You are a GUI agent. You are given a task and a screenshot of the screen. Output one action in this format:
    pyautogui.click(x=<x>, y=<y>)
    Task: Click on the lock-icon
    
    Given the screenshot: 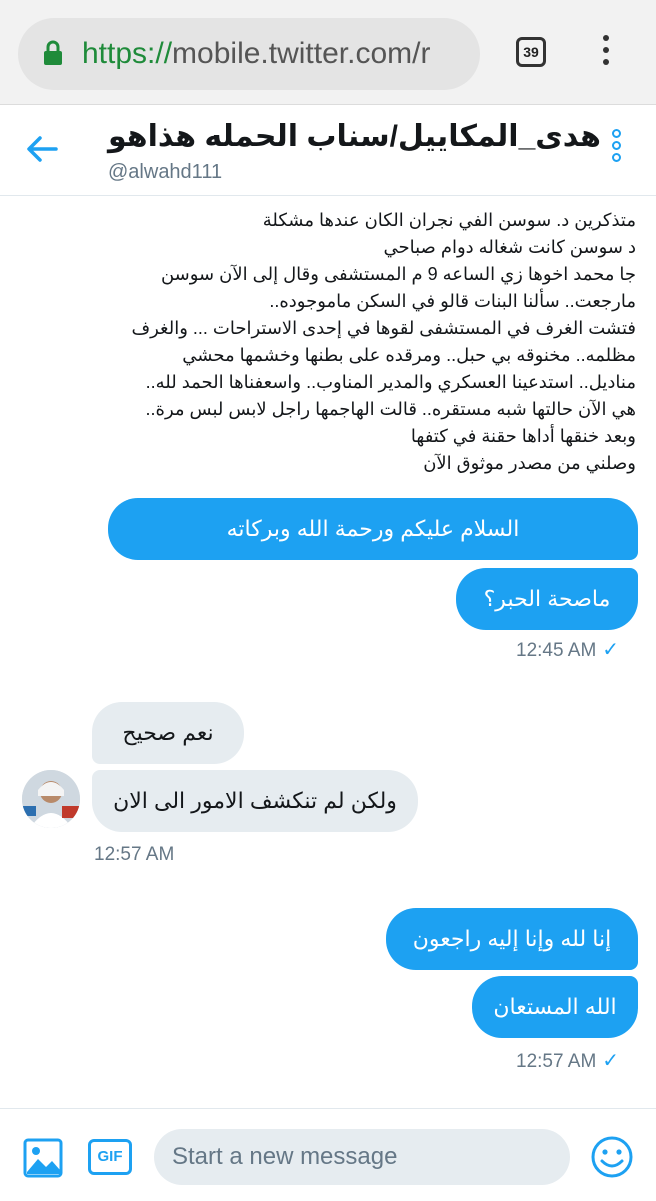 What is the action you would take?
    pyautogui.click(x=53, y=52)
    